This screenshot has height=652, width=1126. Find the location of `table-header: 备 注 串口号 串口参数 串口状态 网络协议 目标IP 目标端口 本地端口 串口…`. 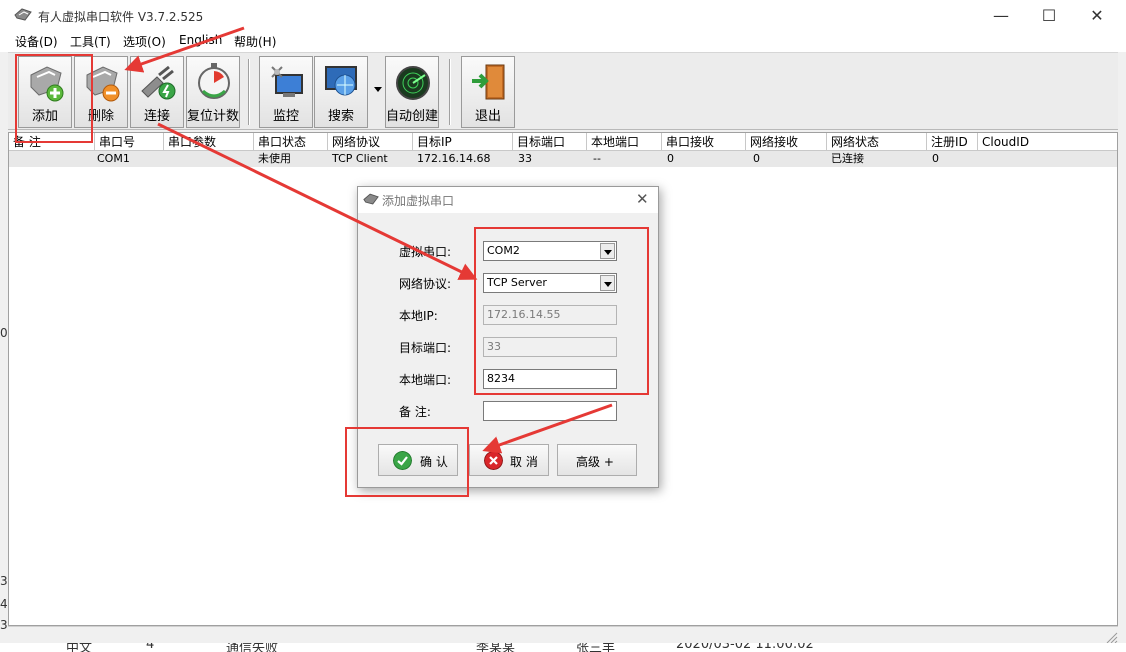

table-header: 备 注 串口号 串口参数 串口状态 网络协议 目标IP 目标端口 本地端口 串口… is located at coordinates (563, 142).